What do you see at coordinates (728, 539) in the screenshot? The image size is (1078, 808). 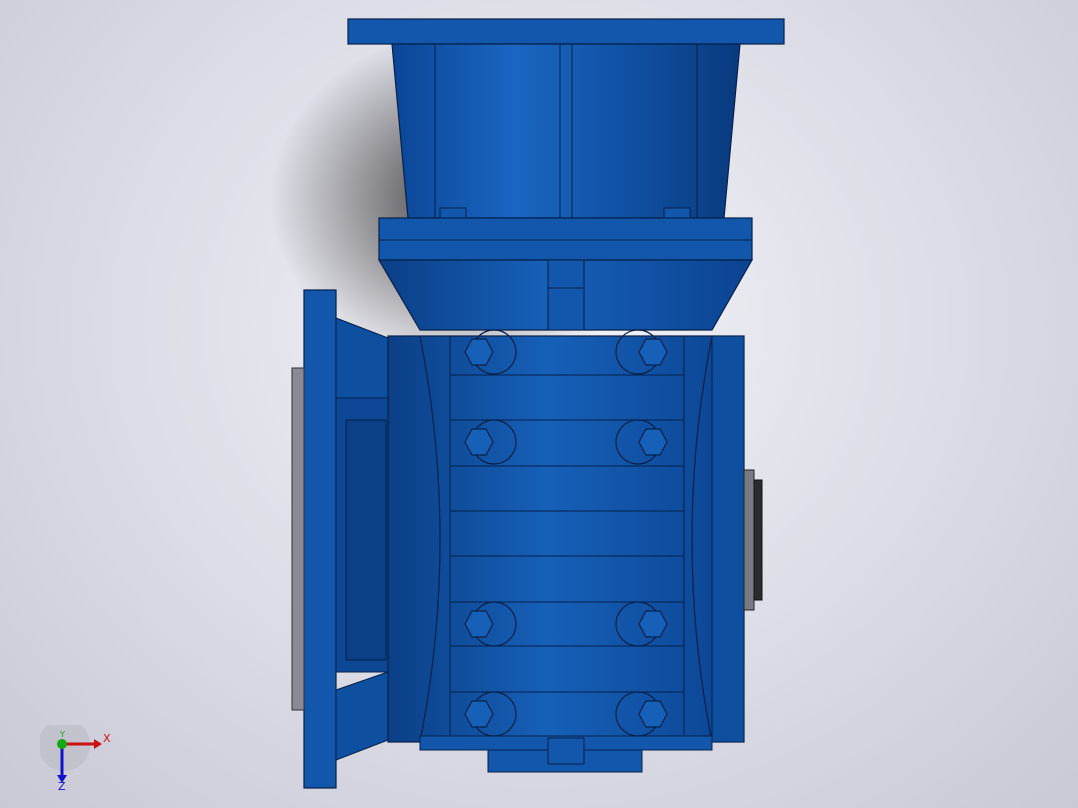 I see `right-cover` at bounding box center [728, 539].